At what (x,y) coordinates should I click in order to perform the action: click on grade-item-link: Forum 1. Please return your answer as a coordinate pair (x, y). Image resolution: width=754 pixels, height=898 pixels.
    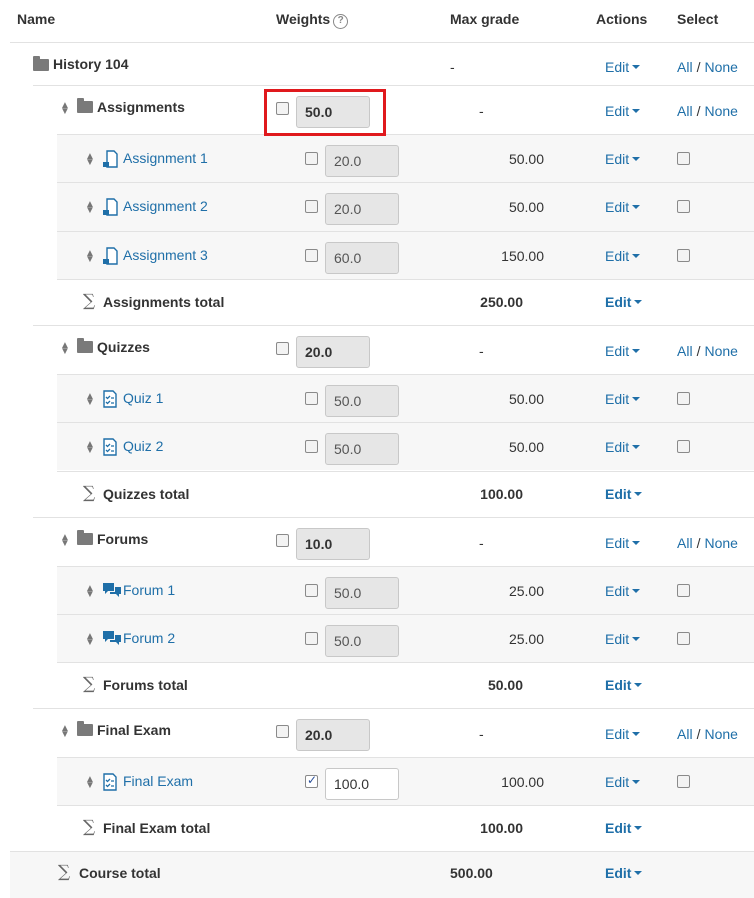
    Looking at the image, I should click on (149, 590).